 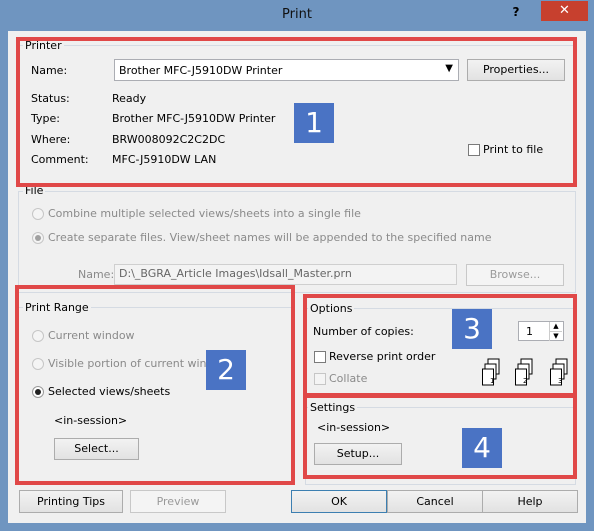 I want to click on dialog-title: Print, so click(x=297, y=14).